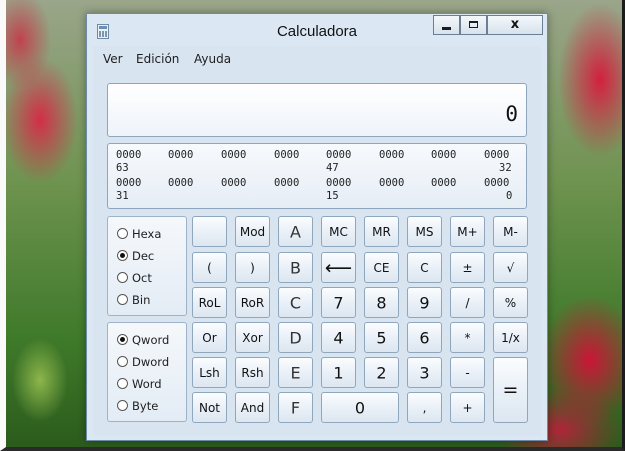 The width and height of the screenshot is (625, 451). I want to click on backspace-button: ⟵, so click(338, 267).